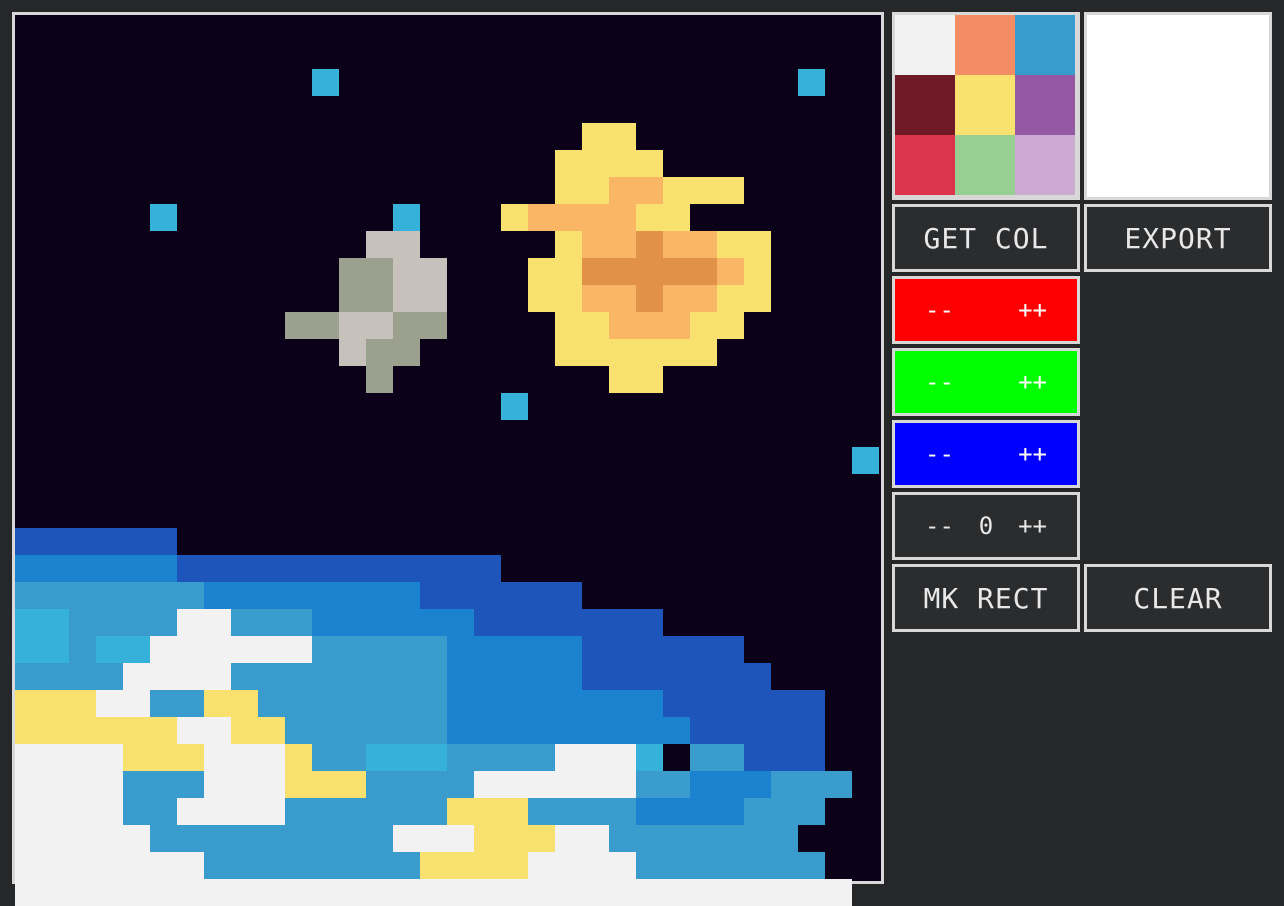  Describe the element at coordinates (939, 454) in the screenshot. I see `blue-decrease-button: --` at that location.